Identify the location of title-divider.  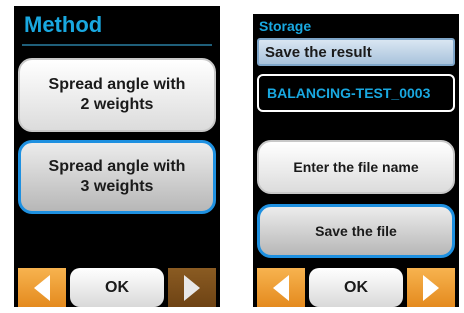
(117, 45).